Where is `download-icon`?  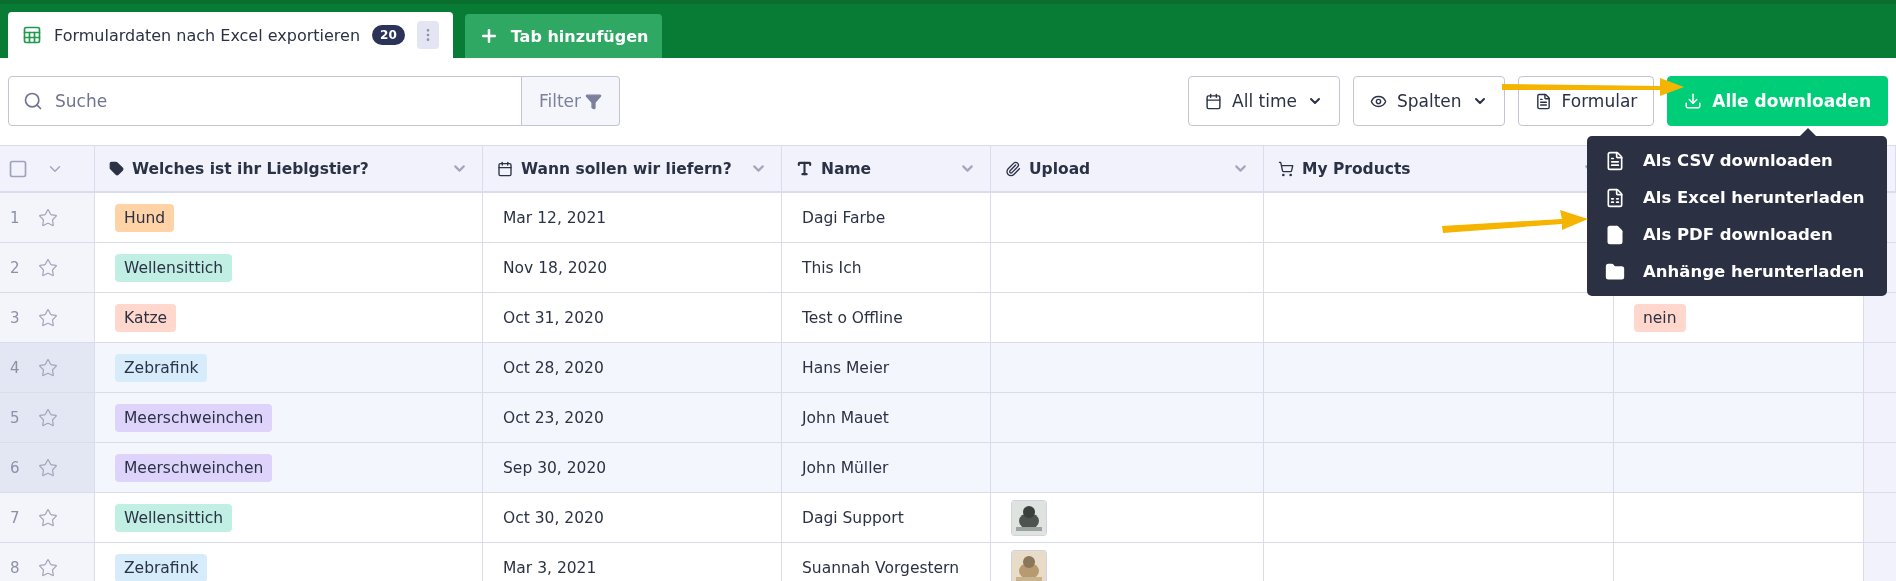
download-icon is located at coordinates (1693, 101).